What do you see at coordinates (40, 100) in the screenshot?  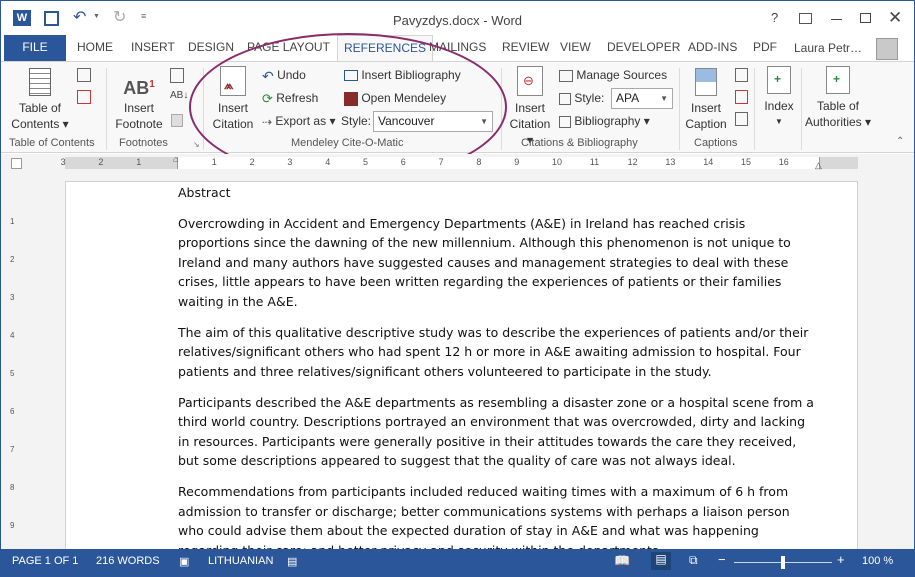 I see `table-of-contents-button: Table of Contents ▾` at bounding box center [40, 100].